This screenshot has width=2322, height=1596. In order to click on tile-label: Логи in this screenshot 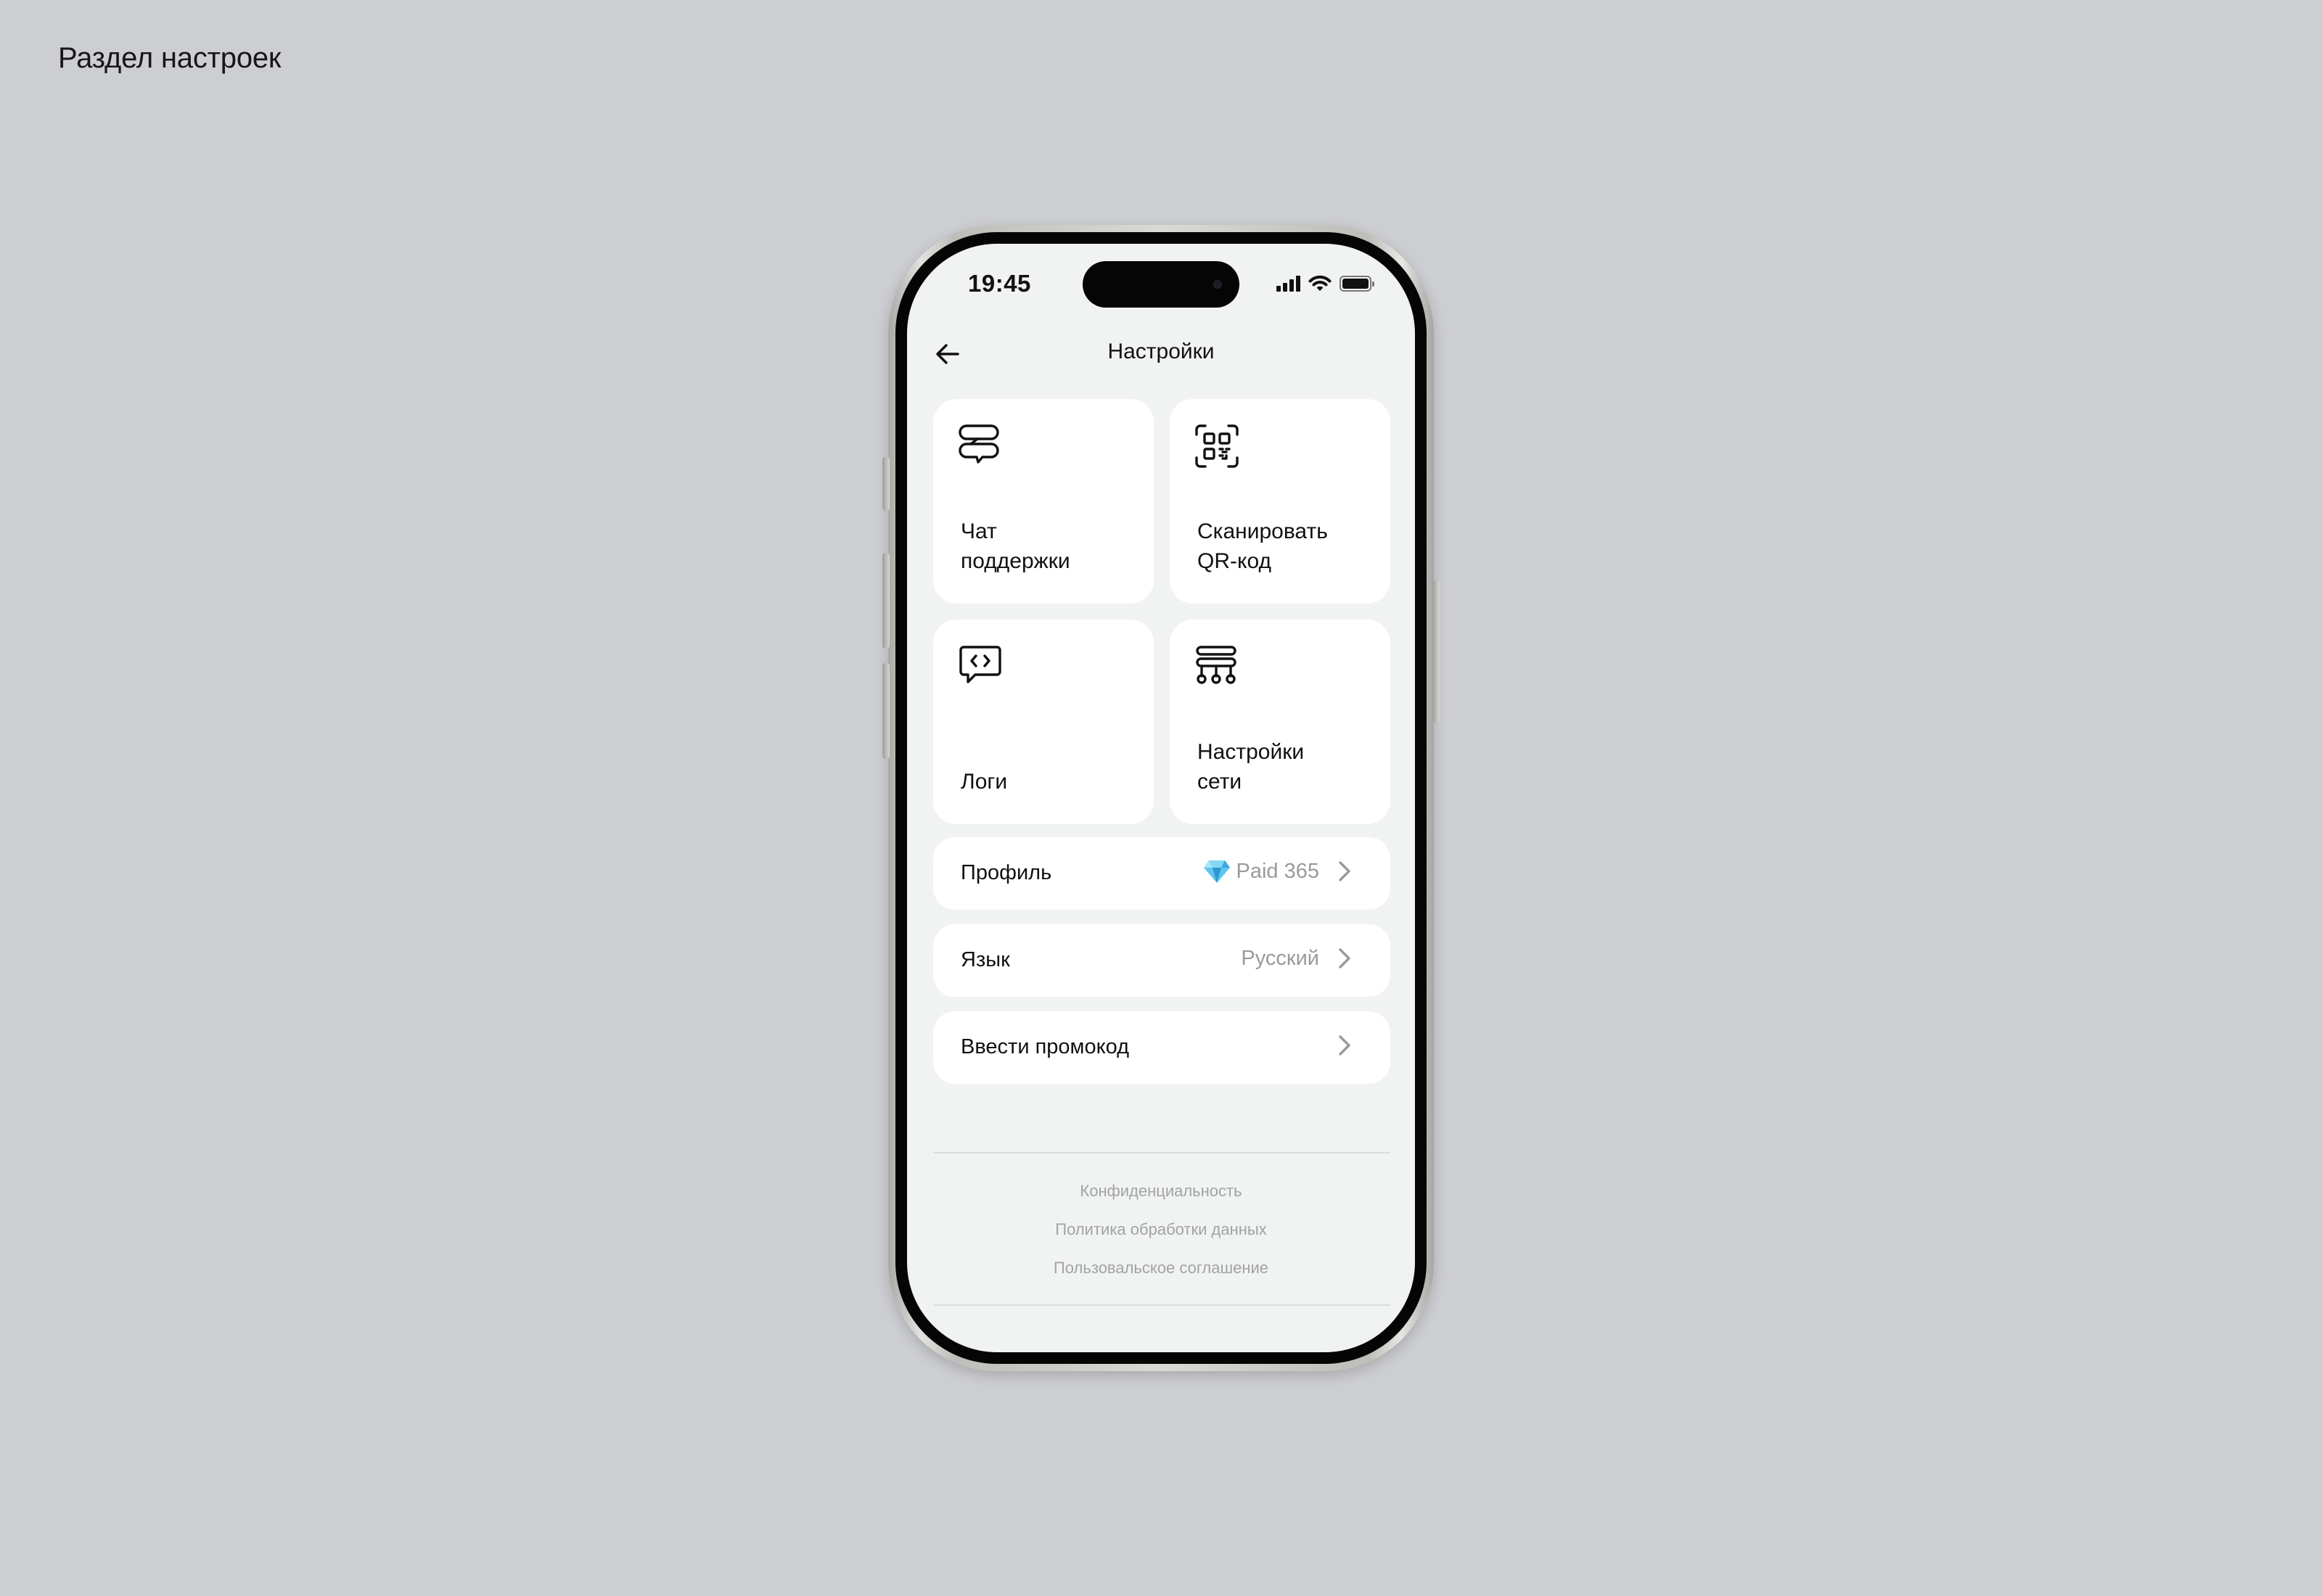, I will do `click(984, 782)`.